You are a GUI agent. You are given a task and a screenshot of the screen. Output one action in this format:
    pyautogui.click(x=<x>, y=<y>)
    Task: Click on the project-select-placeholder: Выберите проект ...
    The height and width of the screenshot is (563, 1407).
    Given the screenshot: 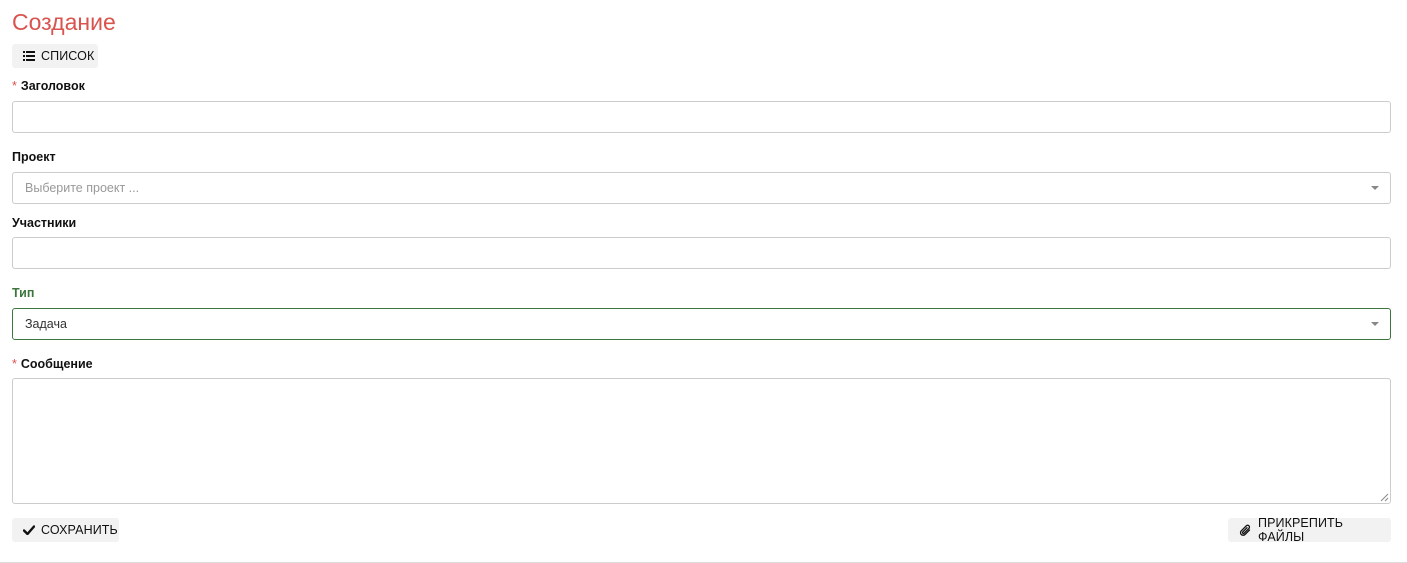 What is the action you would take?
    pyautogui.click(x=82, y=188)
    